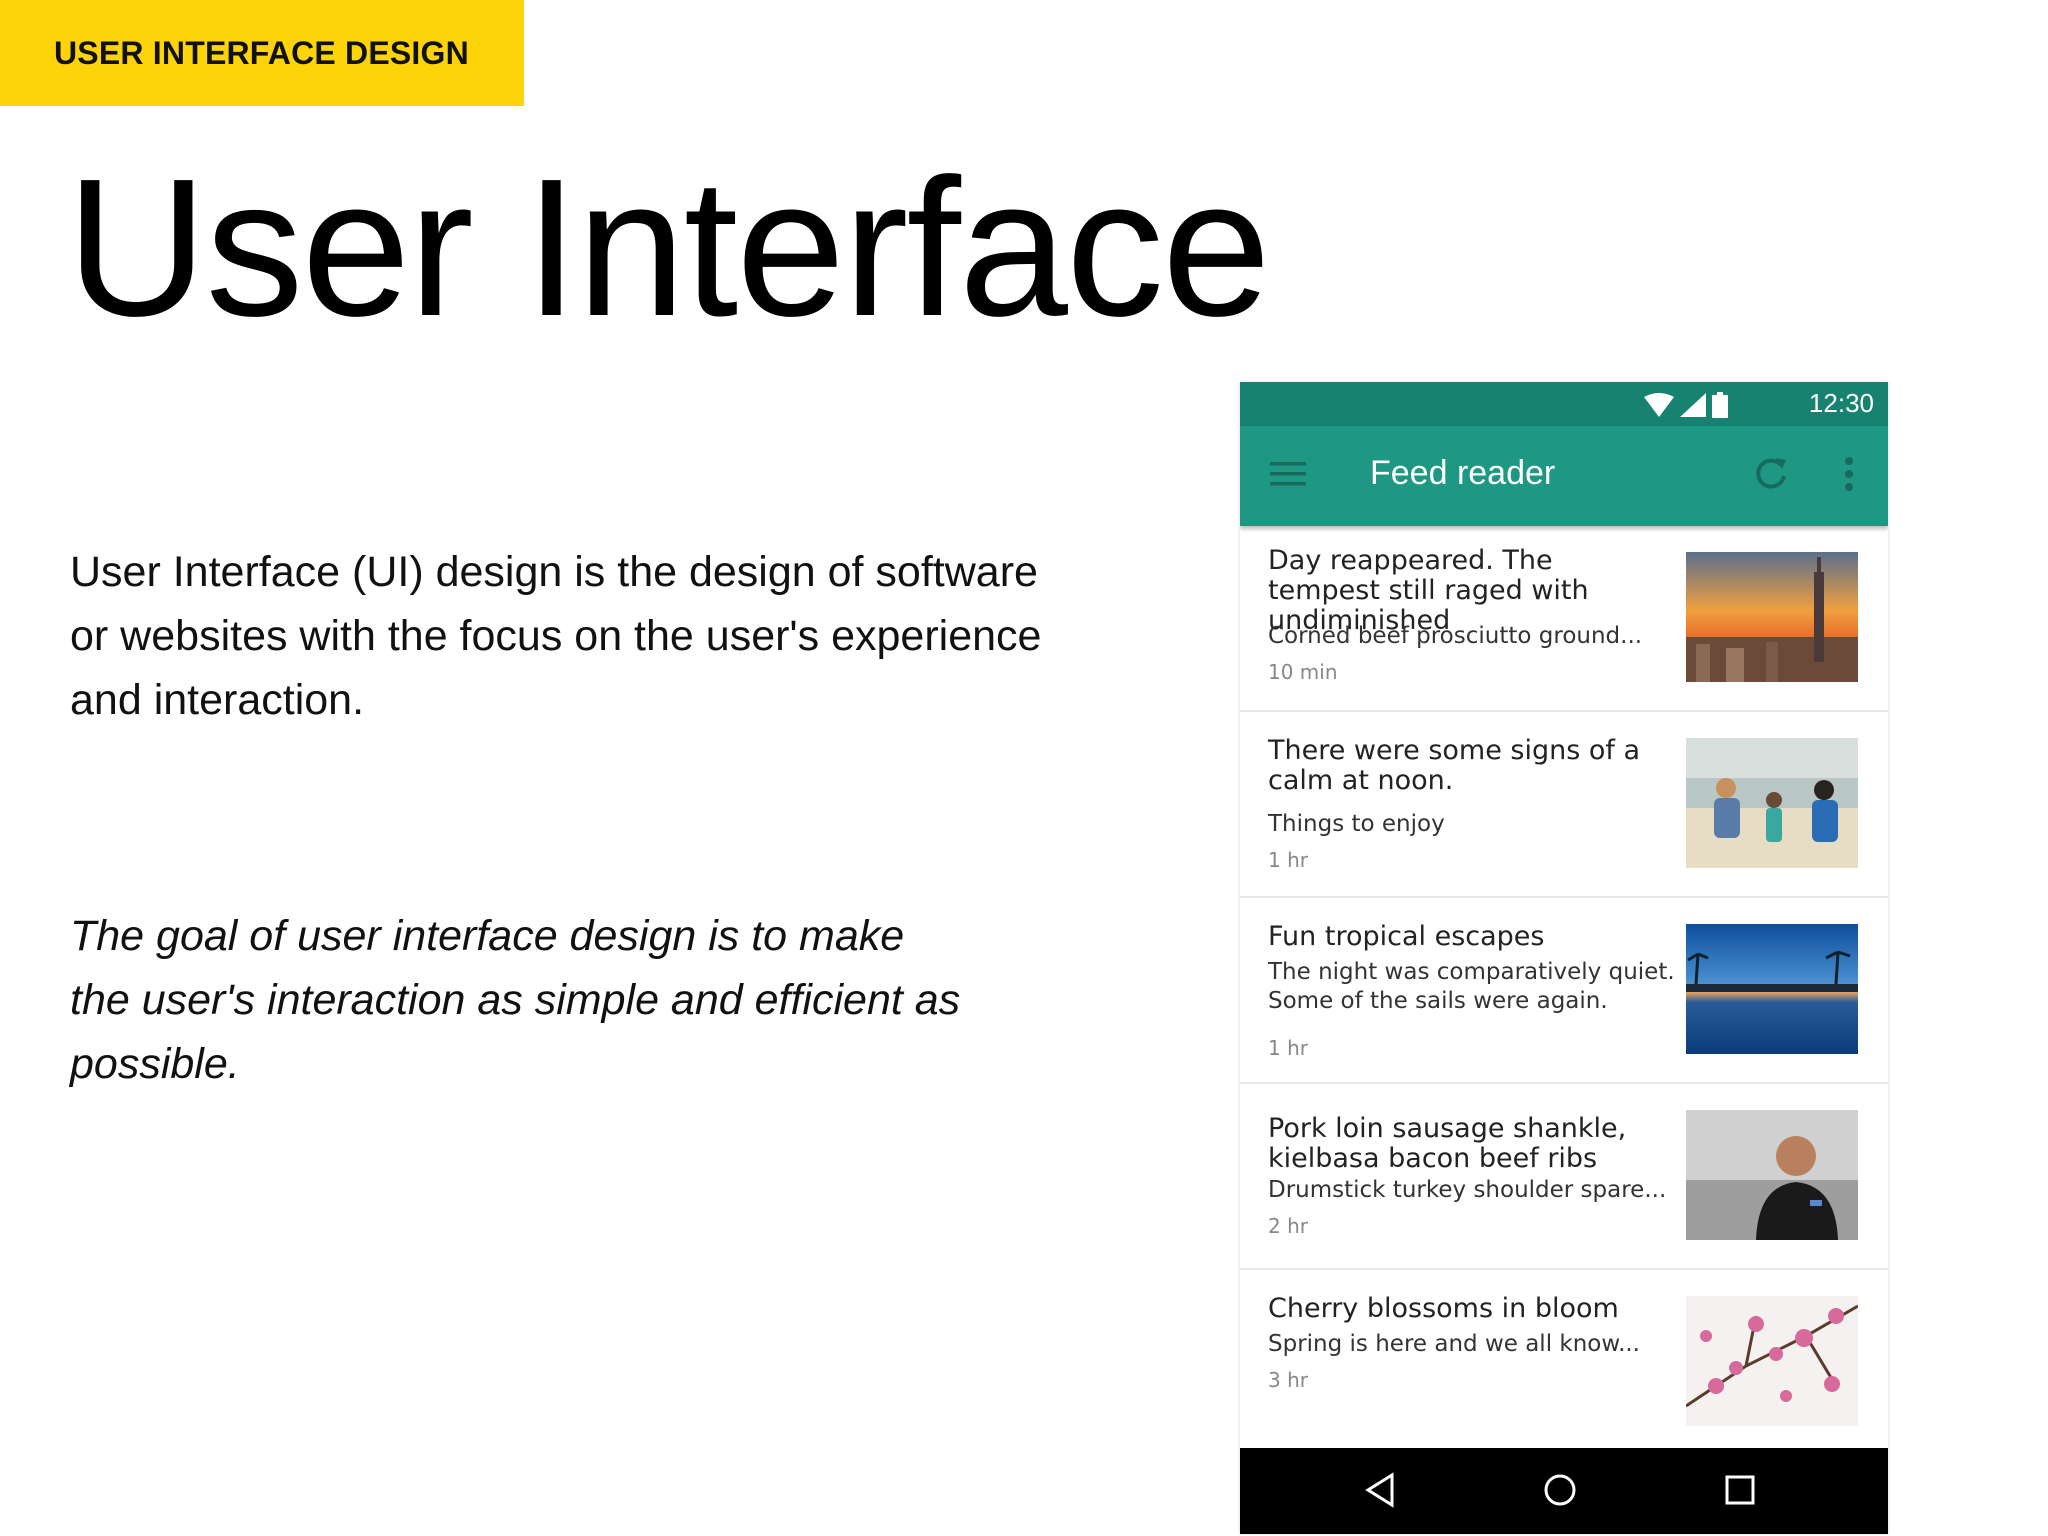  I want to click on battery-icon, so click(1720, 405).